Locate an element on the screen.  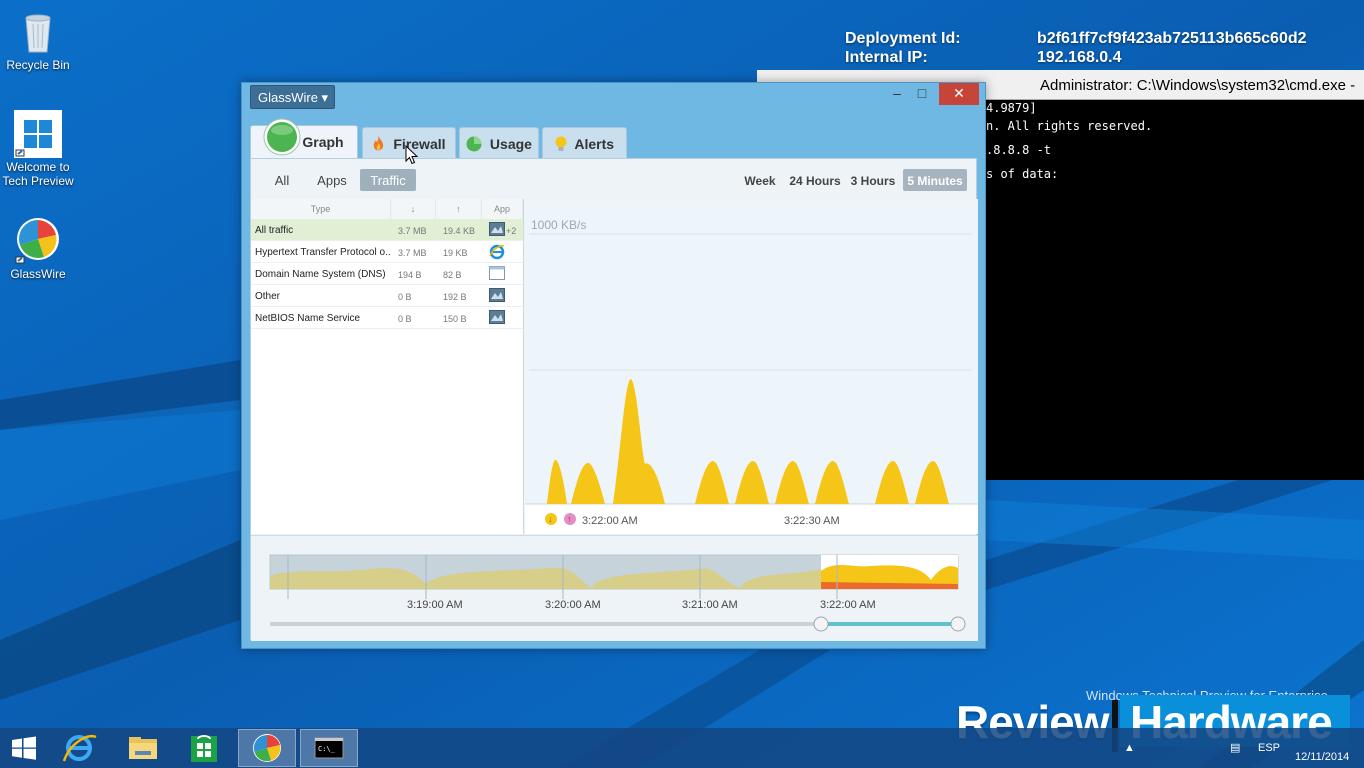
timeline-selected-range is located at coordinates (889, 624).